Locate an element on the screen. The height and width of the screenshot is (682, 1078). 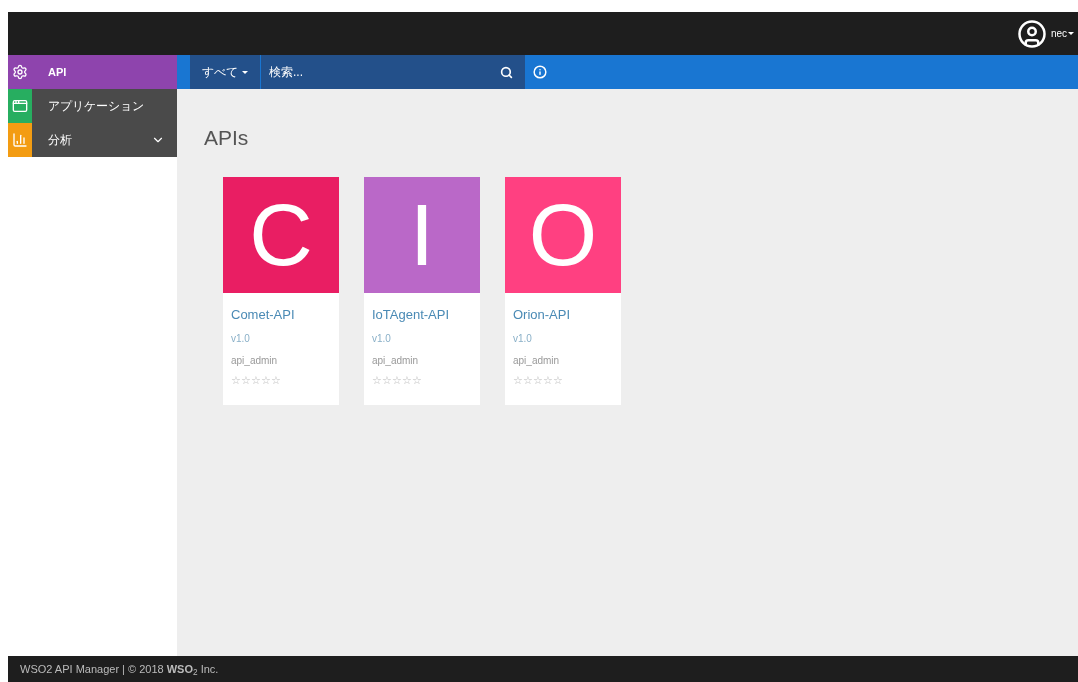
api-card: I IoTAgent-API v1.0 api_admin ☆☆☆☆☆ is located at coordinates (422, 290).